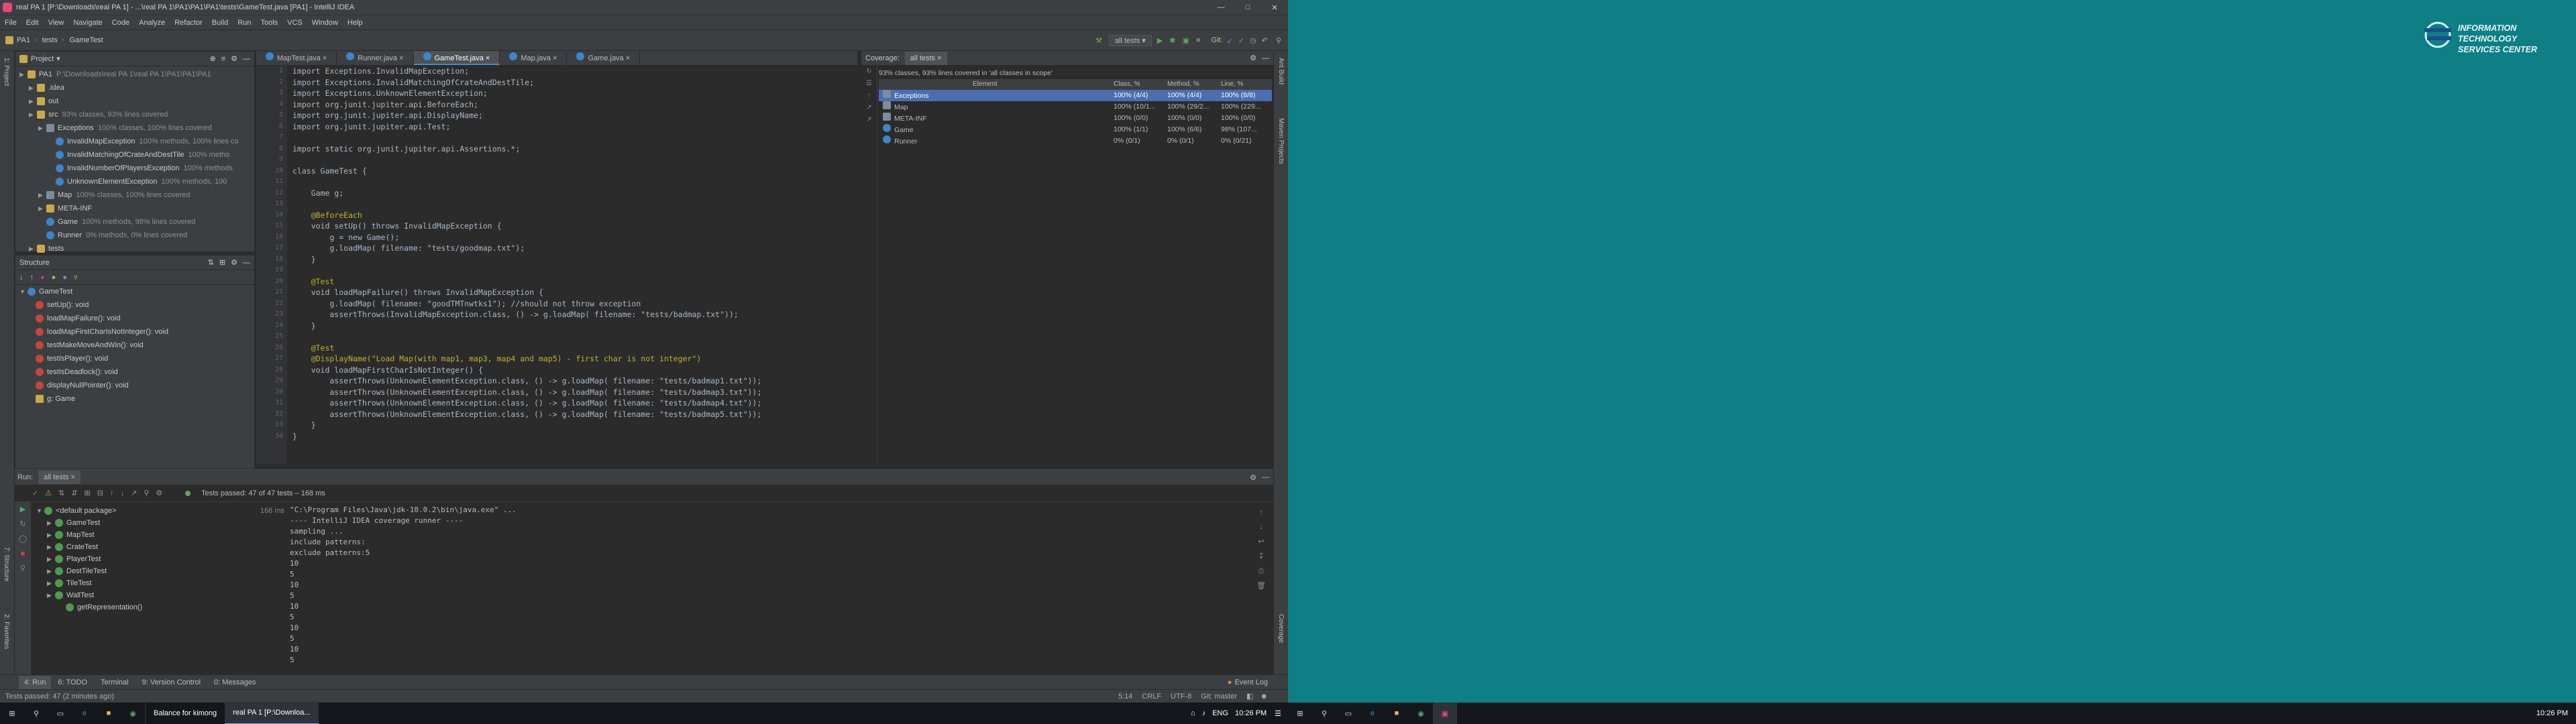 The width and height of the screenshot is (2576, 724). I want to click on coverage-up-icon: ↑, so click(869, 96).